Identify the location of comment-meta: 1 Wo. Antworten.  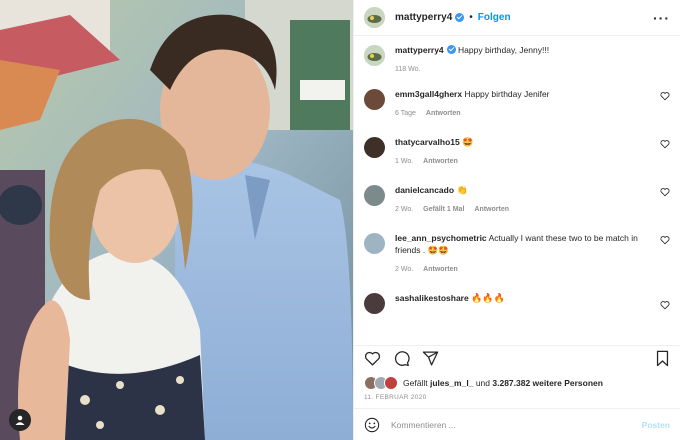
(522, 162).